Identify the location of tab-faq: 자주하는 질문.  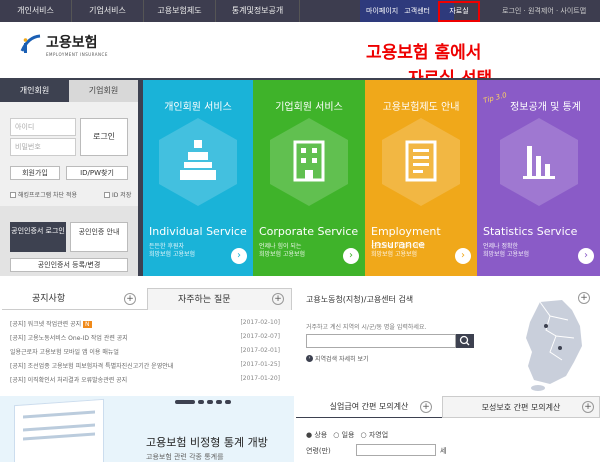
(219, 299).